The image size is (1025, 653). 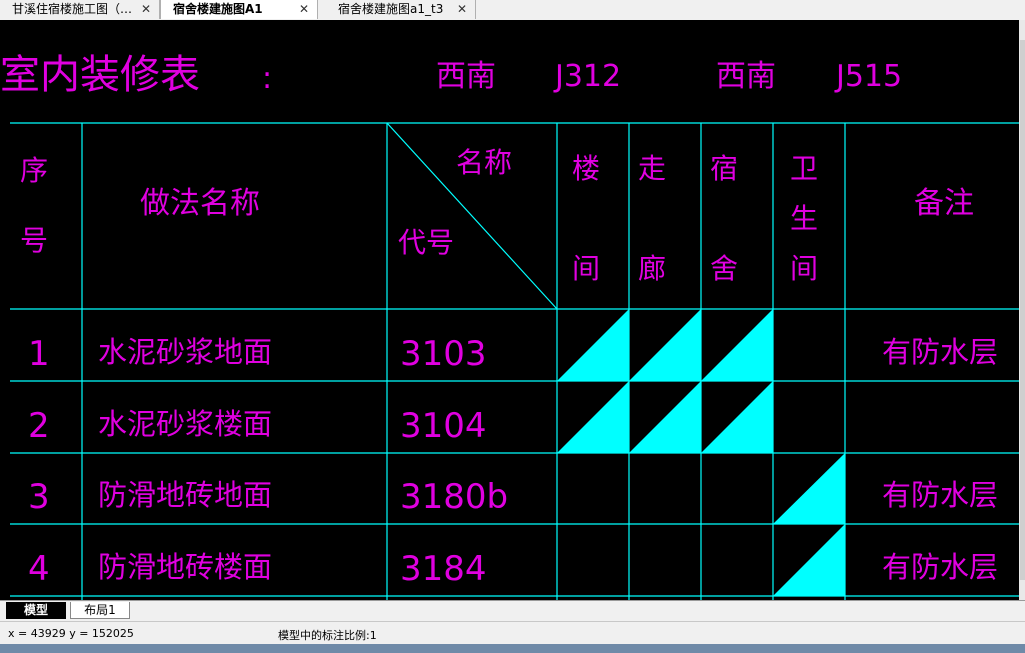 What do you see at coordinates (100, 75) in the screenshot?
I see `table-title: 室内装修表` at bounding box center [100, 75].